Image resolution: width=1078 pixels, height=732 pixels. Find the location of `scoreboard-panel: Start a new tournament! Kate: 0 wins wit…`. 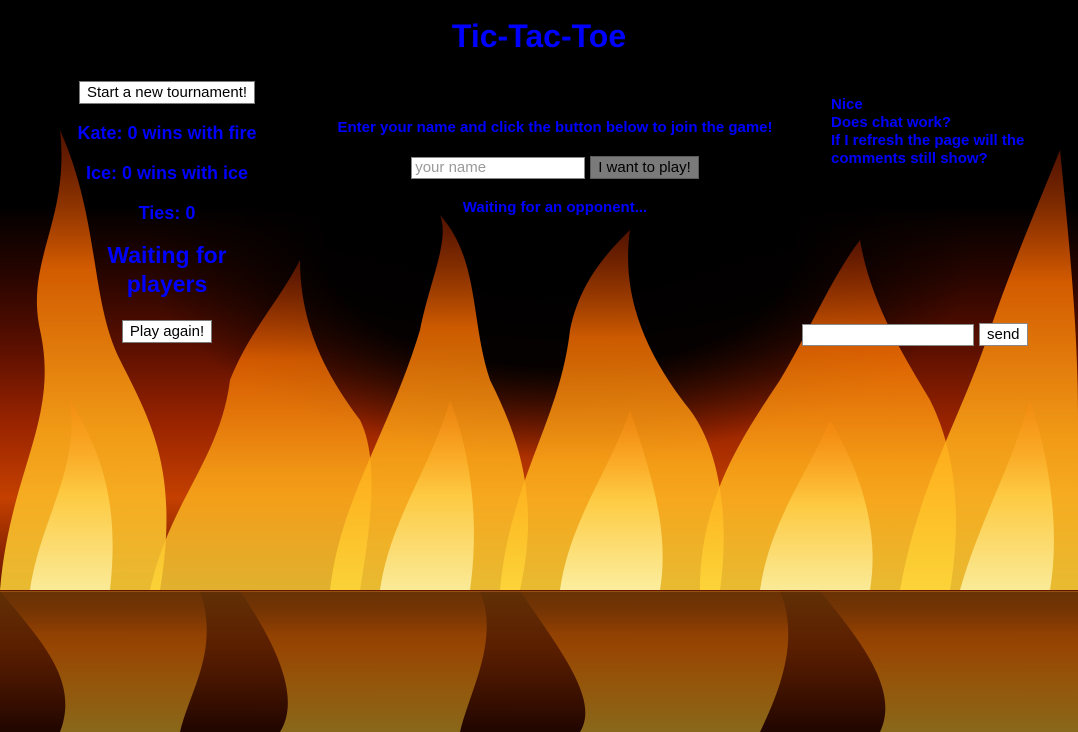

scoreboard-panel: Start a new tournament! Kate: 0 wins wit… is located at coordinates (167, 212).